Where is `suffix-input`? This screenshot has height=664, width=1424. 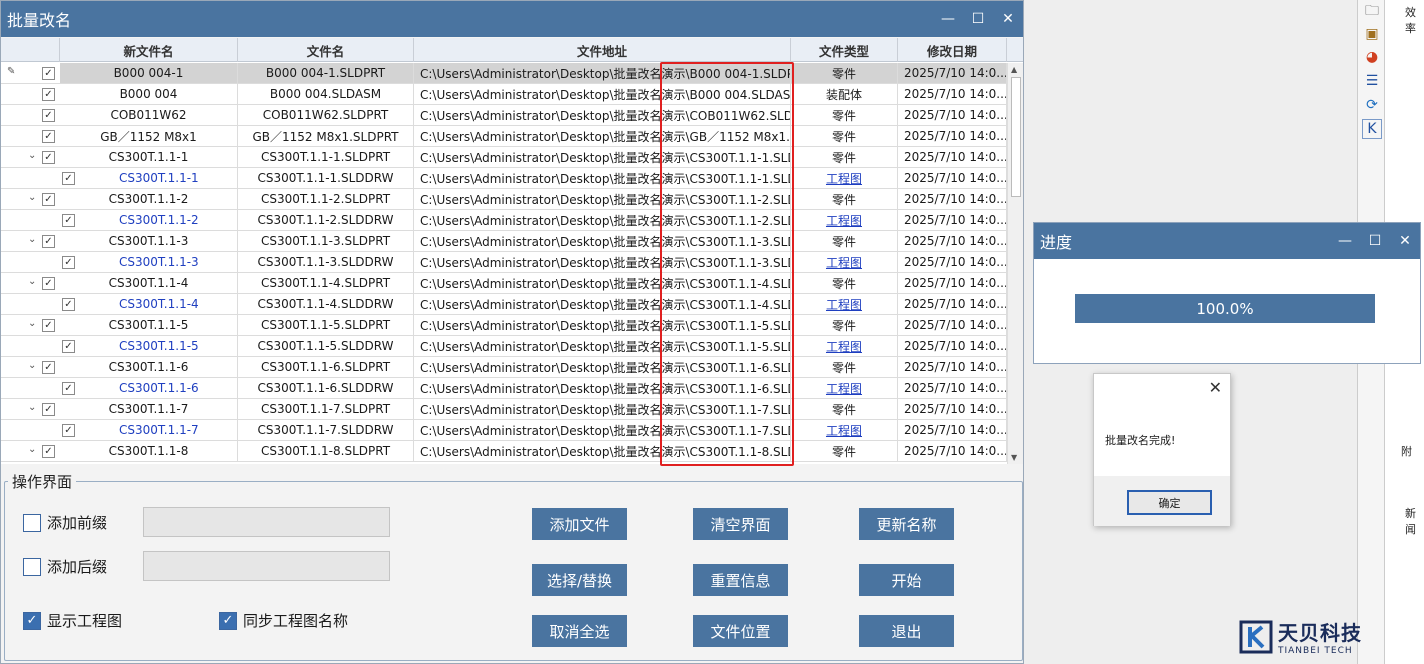
suffix-input is located at coordinates (266, 566).